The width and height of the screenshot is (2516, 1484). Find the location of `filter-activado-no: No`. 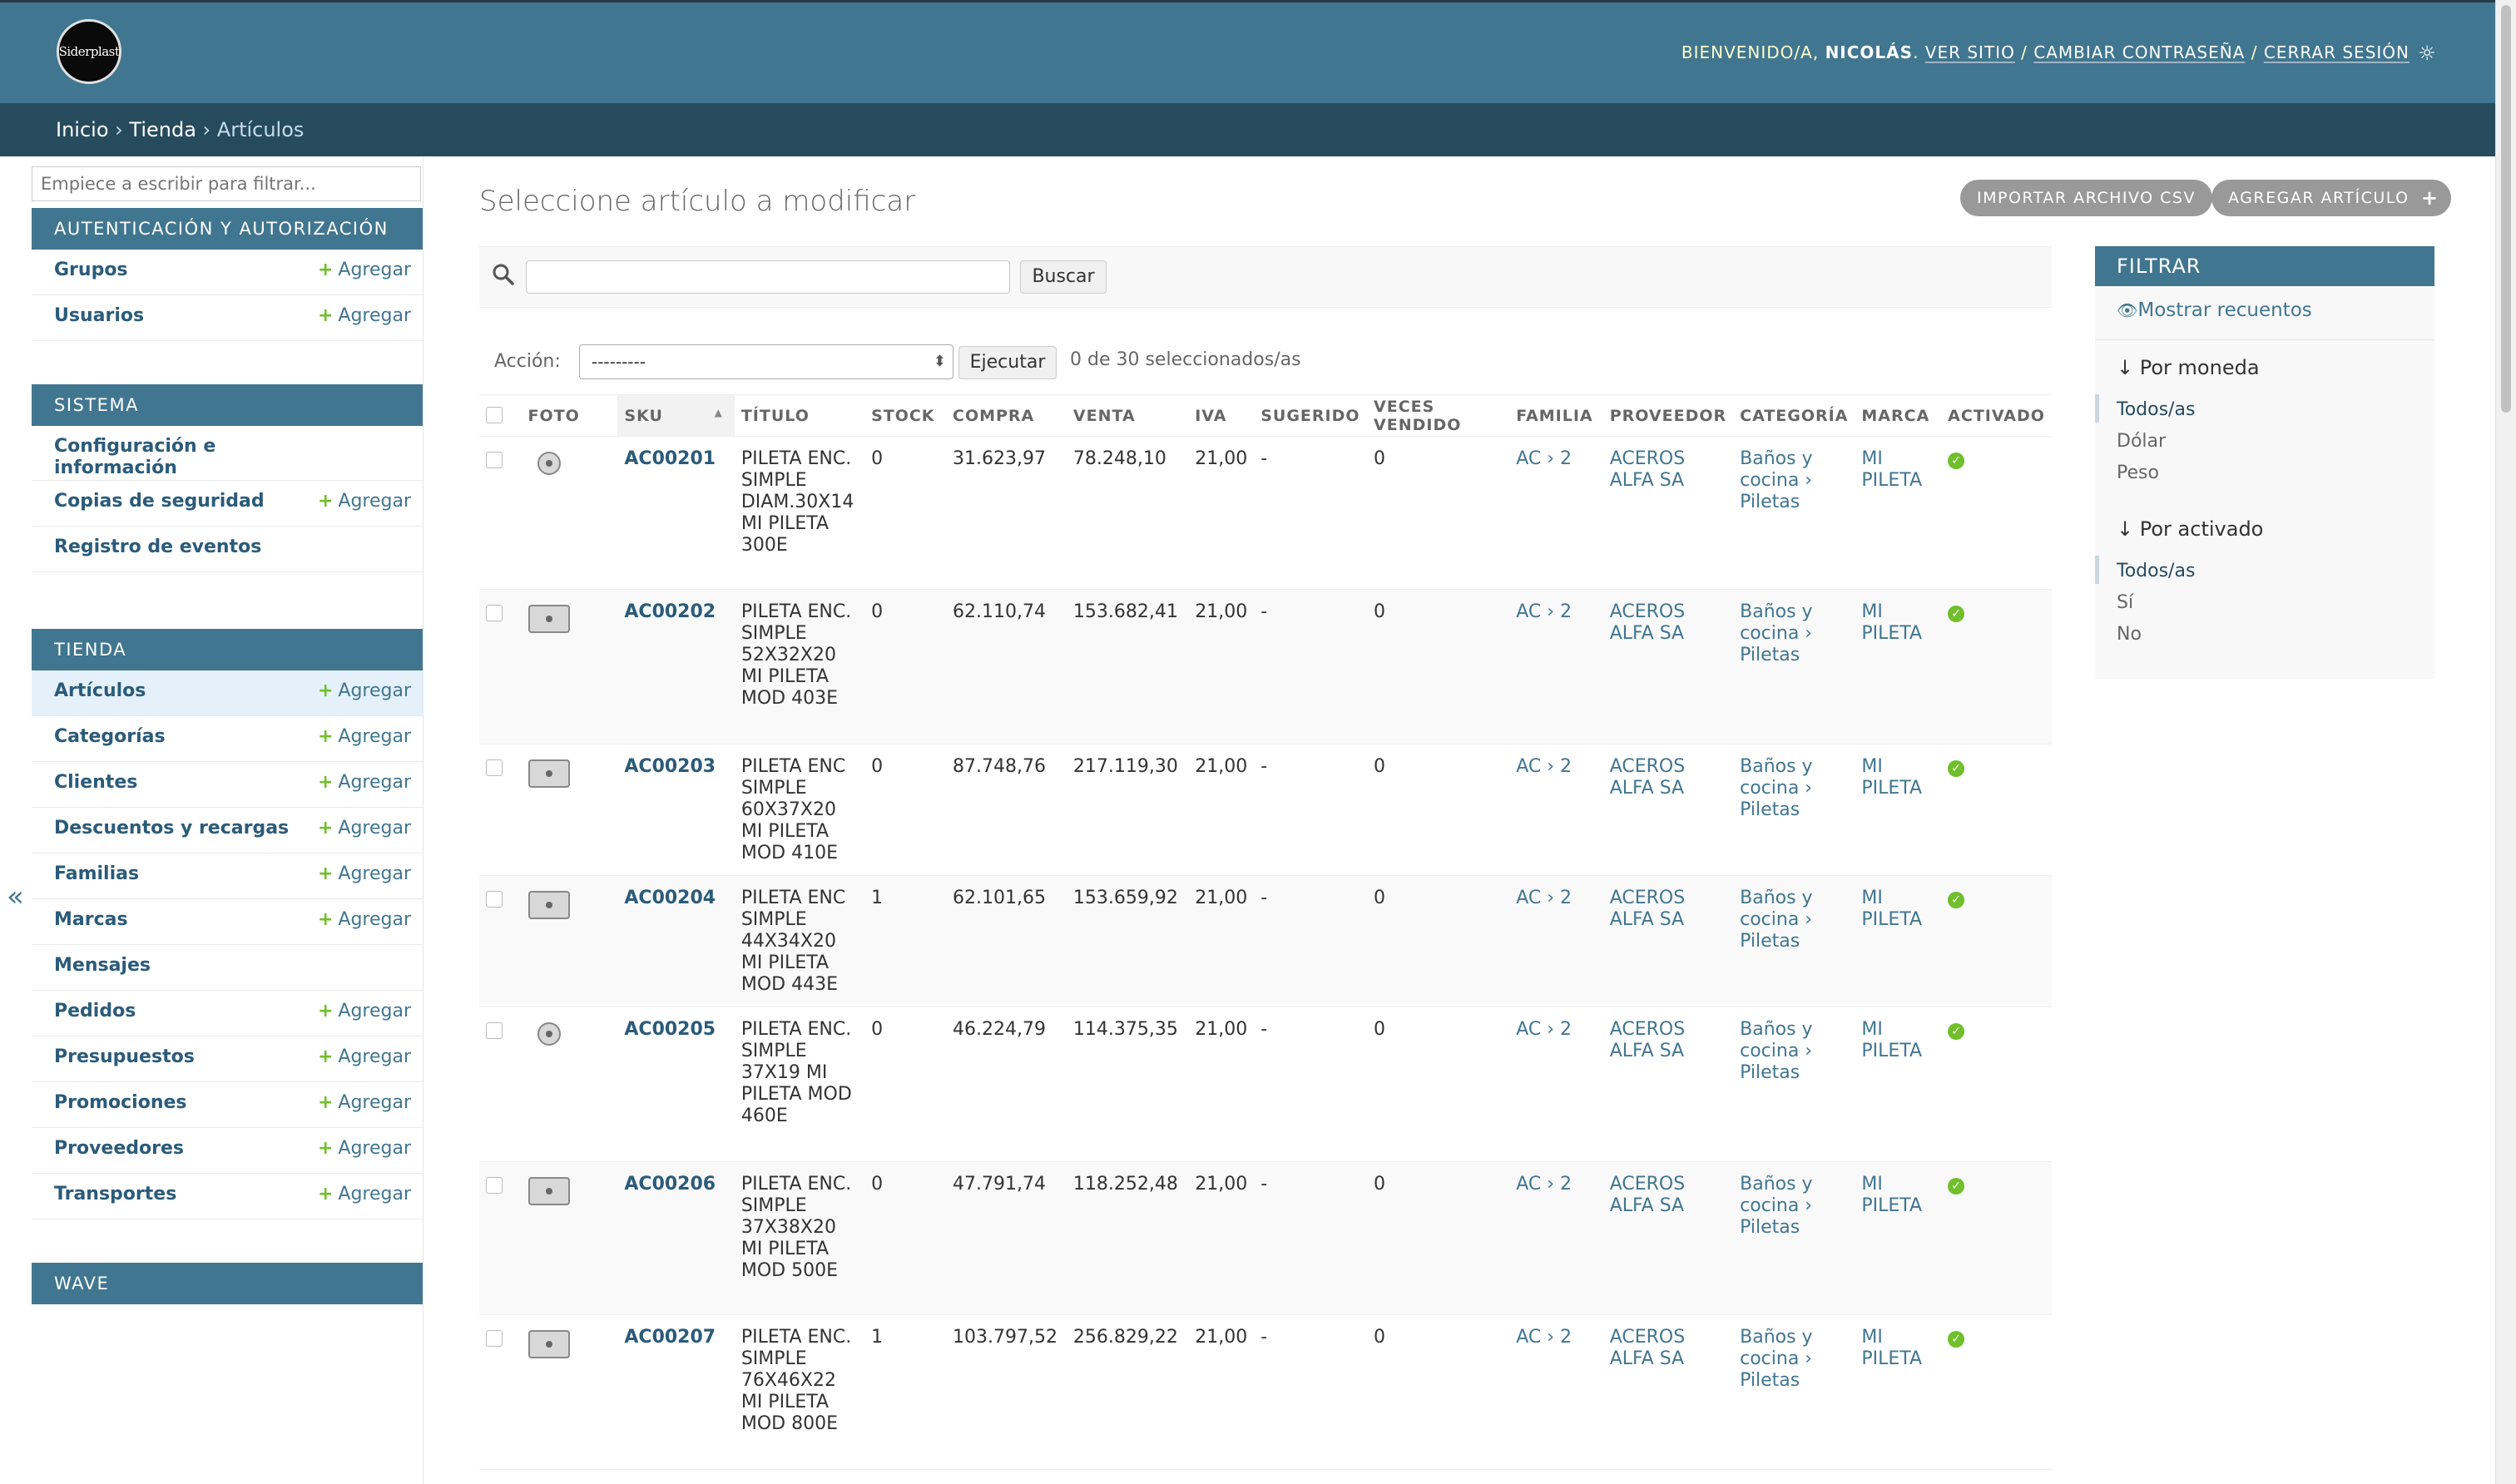

filter-activado-no: No is located at coordinates (2129, 634).